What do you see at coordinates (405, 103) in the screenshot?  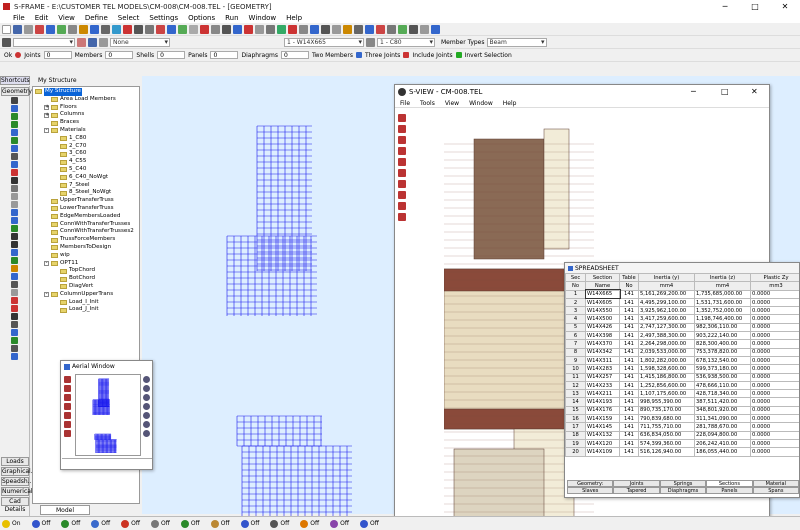 I see `sview-menu-file: File` at bounding box center [405, 103].